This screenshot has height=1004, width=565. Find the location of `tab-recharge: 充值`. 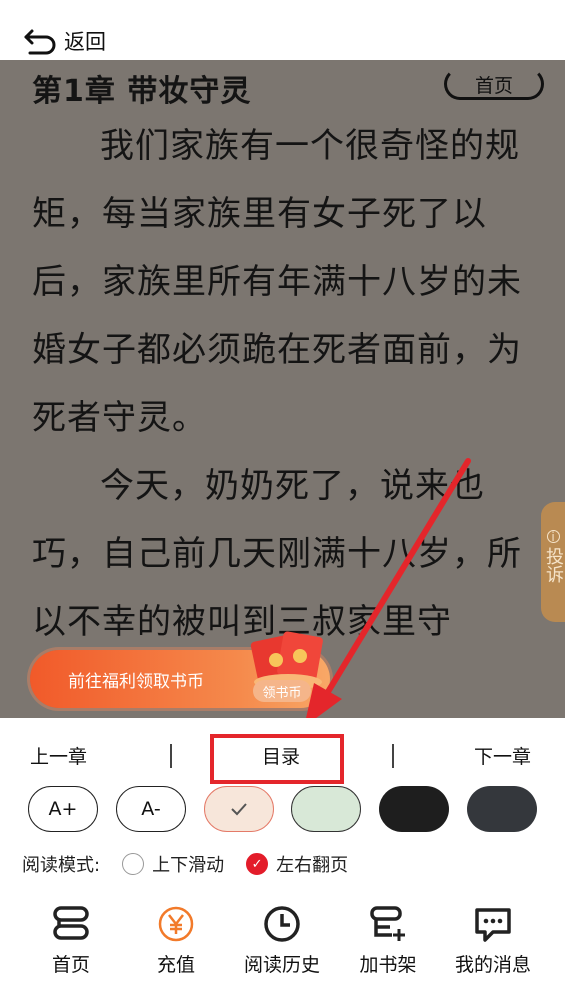

tab-recharge: 充值 is located at coordinates (176, 940).